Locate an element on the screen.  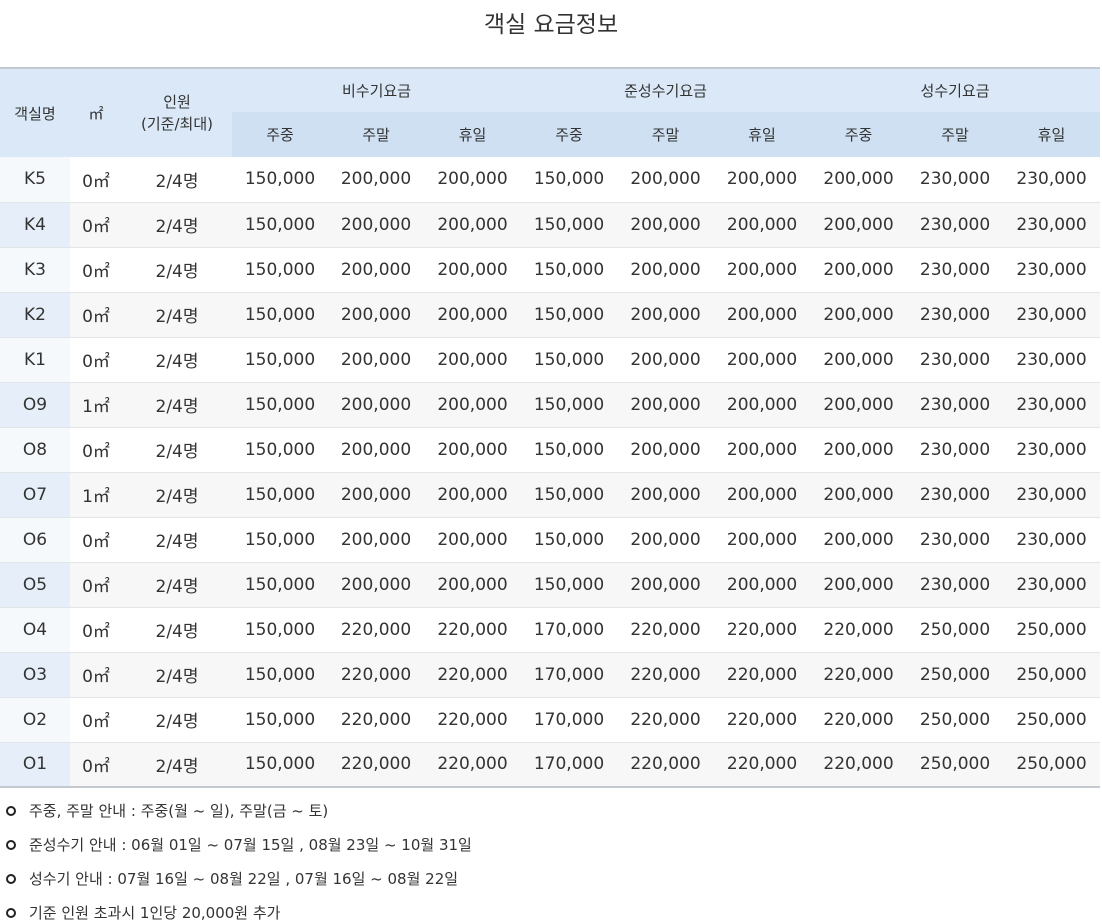
room-name-cell: O8 is located at coordinates (35, 449).